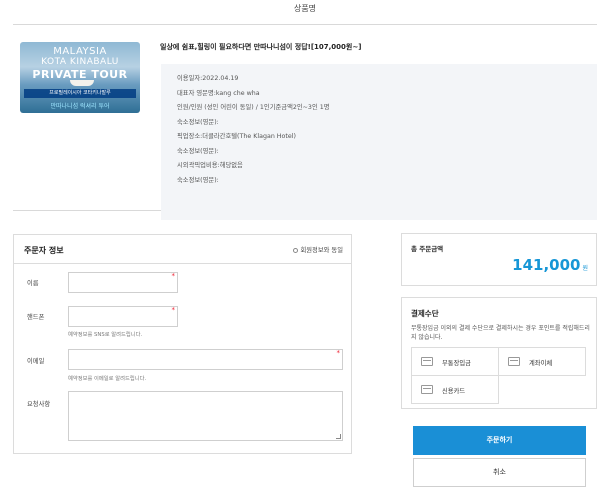 This screenshot has height=494, width=600. I want to click on page-title: 상품명, so click(305, 8).